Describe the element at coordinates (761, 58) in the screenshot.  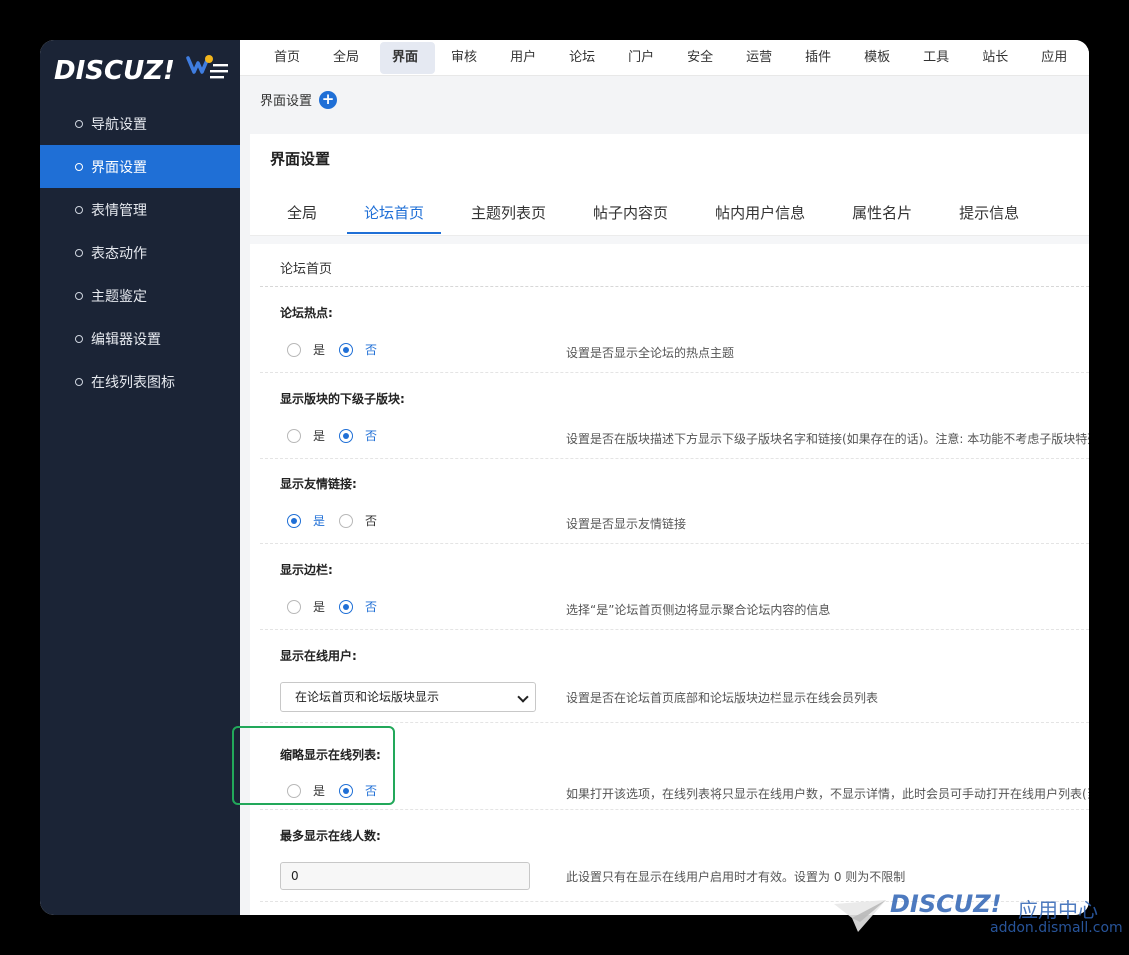
I see `topnav-operations: 运营` at that location.